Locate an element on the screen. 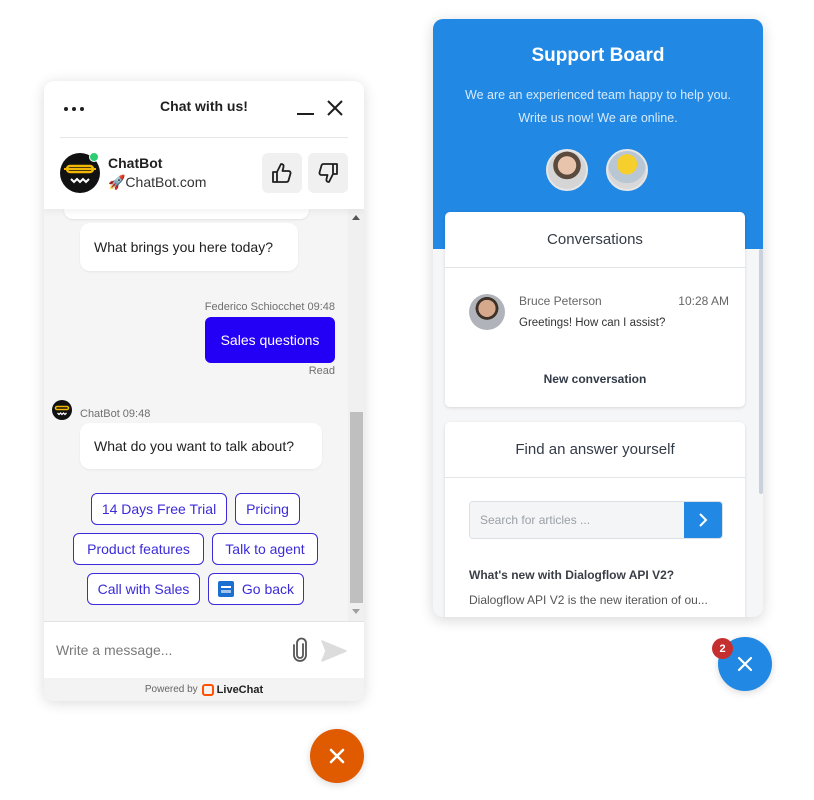  close-button is located at coordinates (335, 108).